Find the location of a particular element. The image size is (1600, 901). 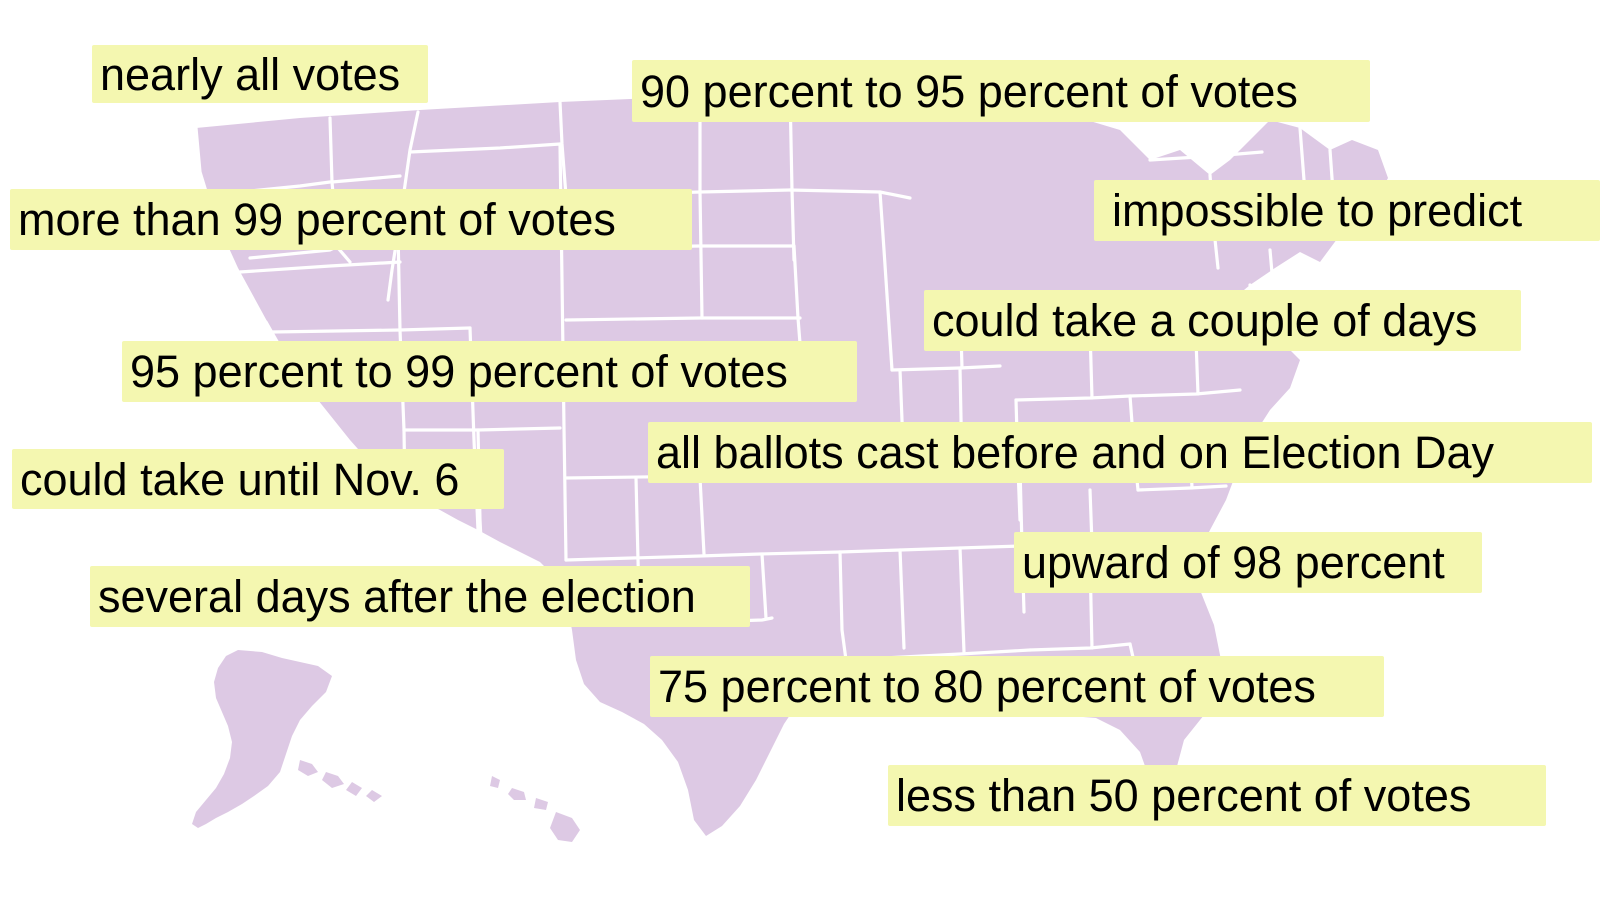

label-several-days-after-the-election: several days after the election is located at coordinates (420, 596).